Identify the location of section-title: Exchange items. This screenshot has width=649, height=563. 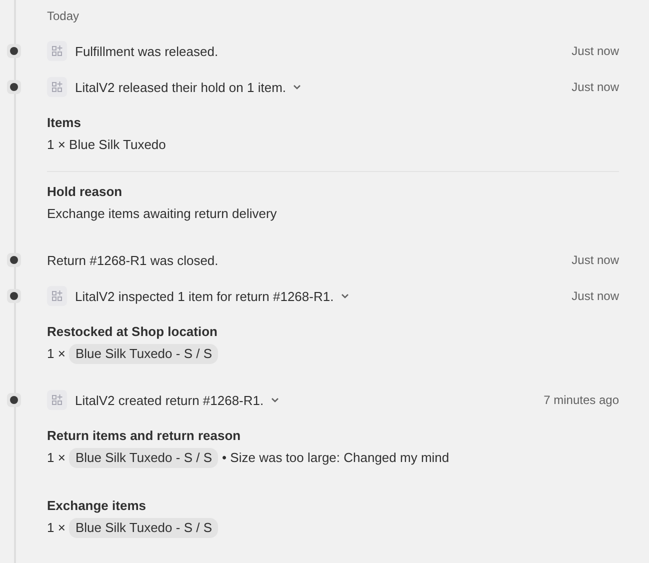
(97, 506).